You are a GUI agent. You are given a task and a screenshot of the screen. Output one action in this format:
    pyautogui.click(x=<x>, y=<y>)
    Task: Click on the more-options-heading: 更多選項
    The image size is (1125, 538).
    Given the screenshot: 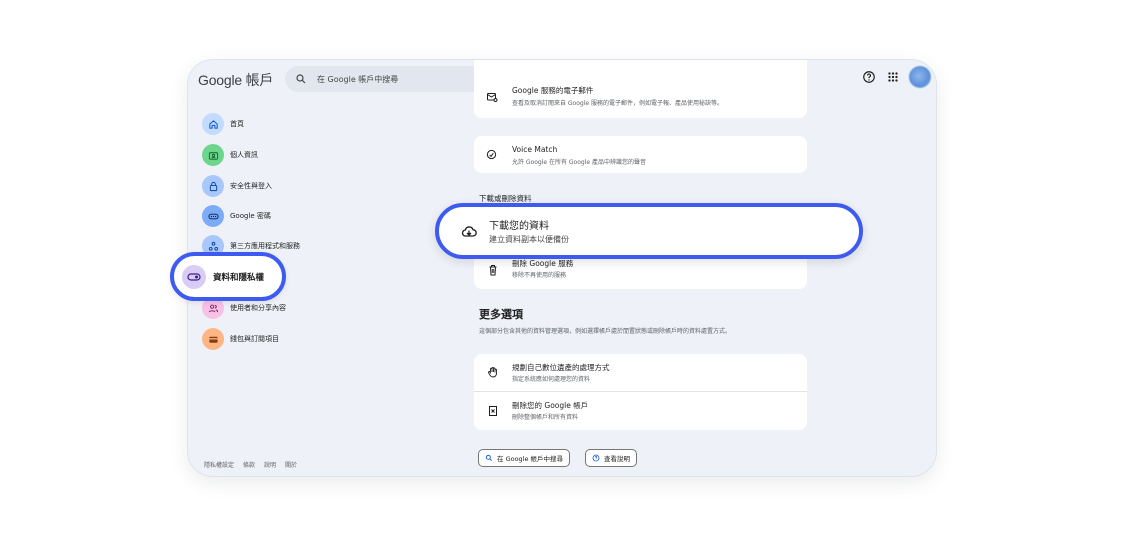 What is the action you would take?
    pyautogui.click(x=501, y=314)
    